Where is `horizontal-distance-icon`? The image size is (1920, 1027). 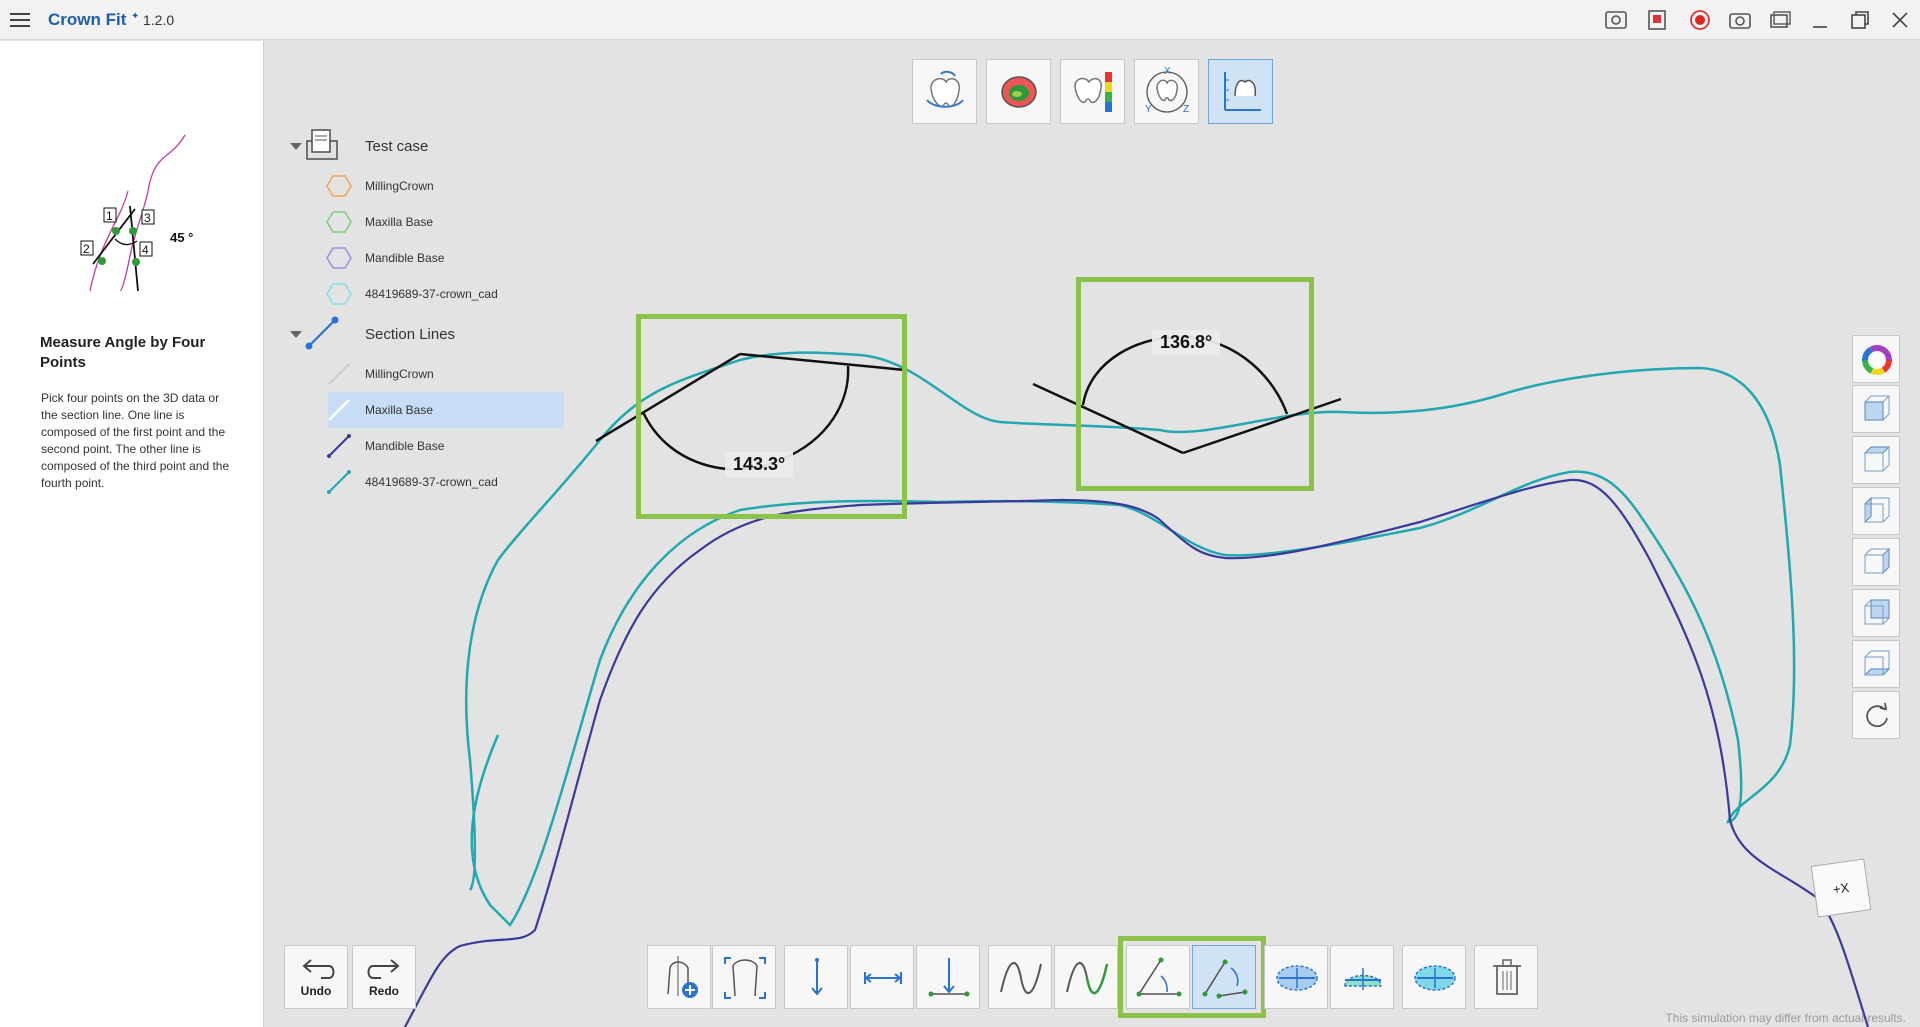 horizontal-distance-icon is located at coordinates (883, 978).